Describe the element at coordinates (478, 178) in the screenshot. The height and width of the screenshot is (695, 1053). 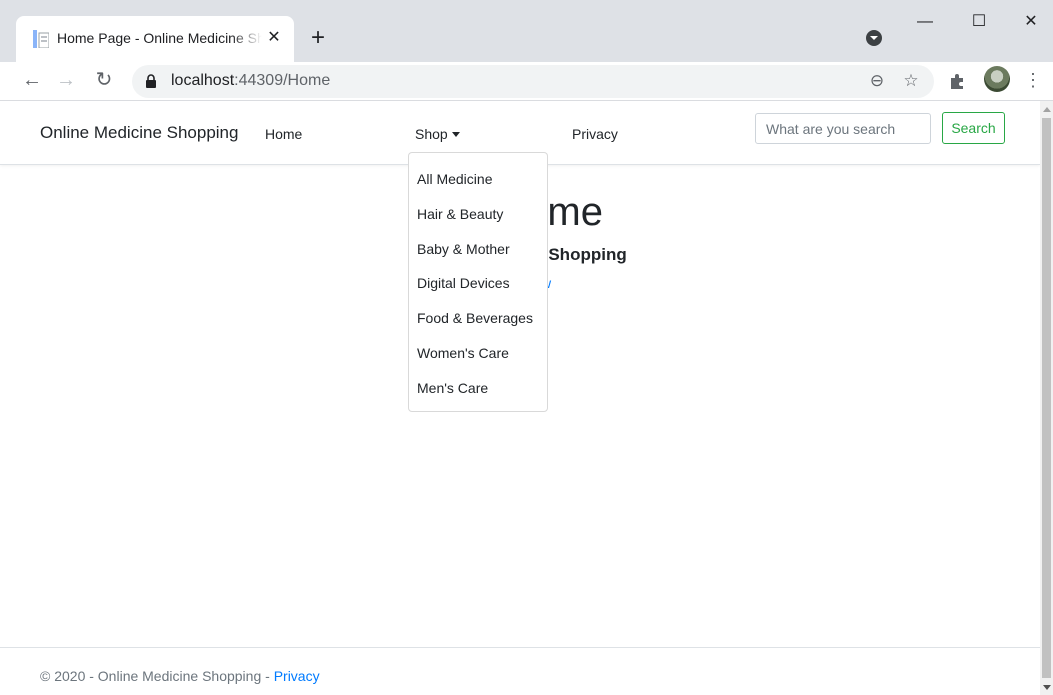
I see `menu-item-all-medicine: All Medicine` at that location.